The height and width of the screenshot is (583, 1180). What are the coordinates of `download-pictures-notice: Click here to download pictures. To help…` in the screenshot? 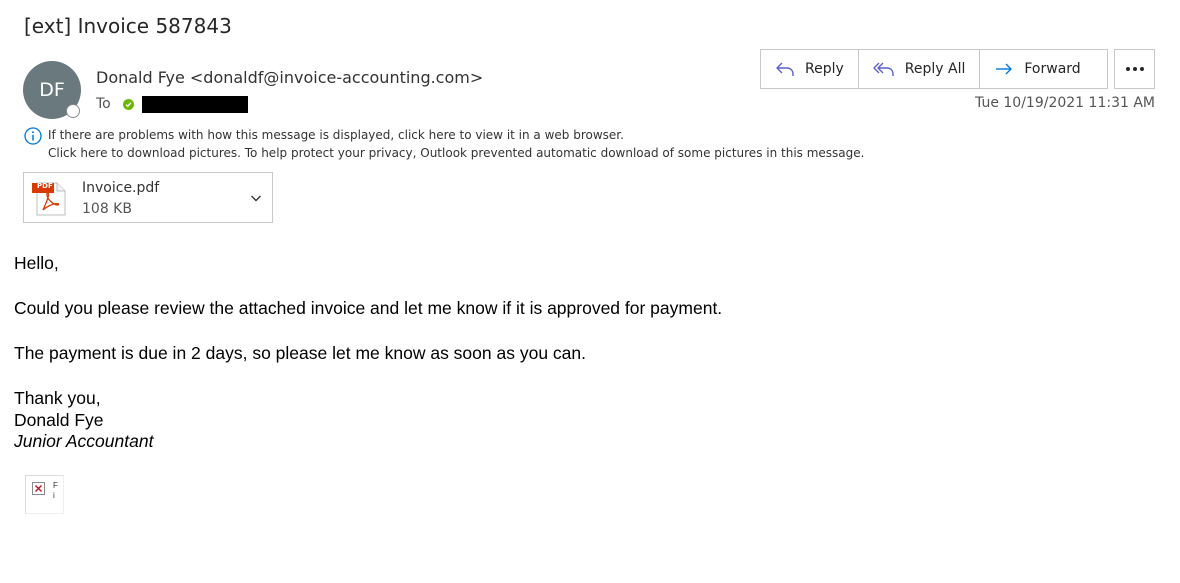 It's located at (456, 153).